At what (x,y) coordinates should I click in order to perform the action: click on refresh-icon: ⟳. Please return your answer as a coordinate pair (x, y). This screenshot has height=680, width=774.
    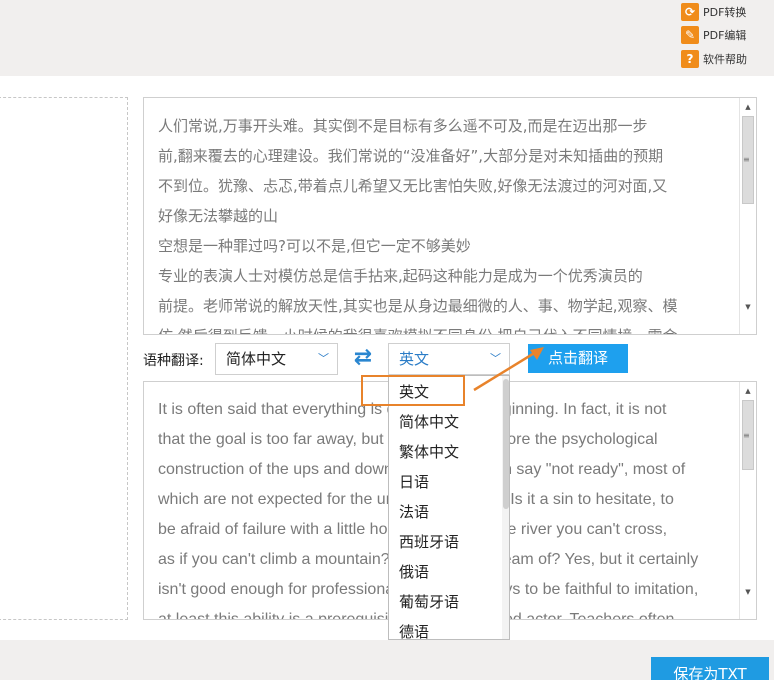
    Looking at the image, I should click on (690, 11).